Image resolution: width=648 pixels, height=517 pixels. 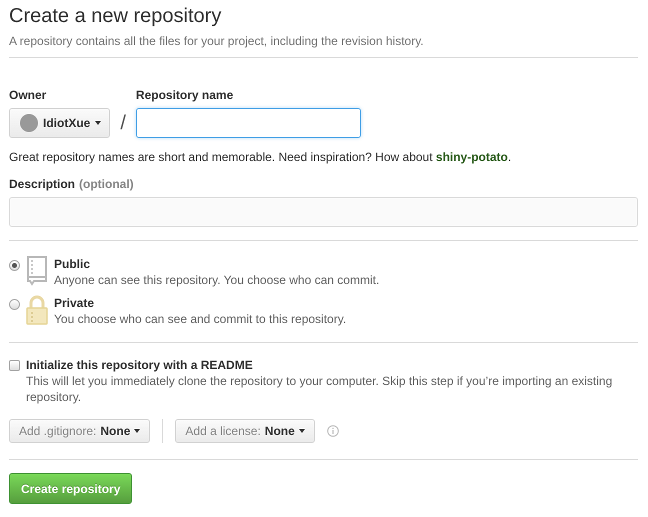 What do you see at coordinates (106, 184) in the screenshot?
I see `optional-hint: (optional)` at bounding box center [106, 184].